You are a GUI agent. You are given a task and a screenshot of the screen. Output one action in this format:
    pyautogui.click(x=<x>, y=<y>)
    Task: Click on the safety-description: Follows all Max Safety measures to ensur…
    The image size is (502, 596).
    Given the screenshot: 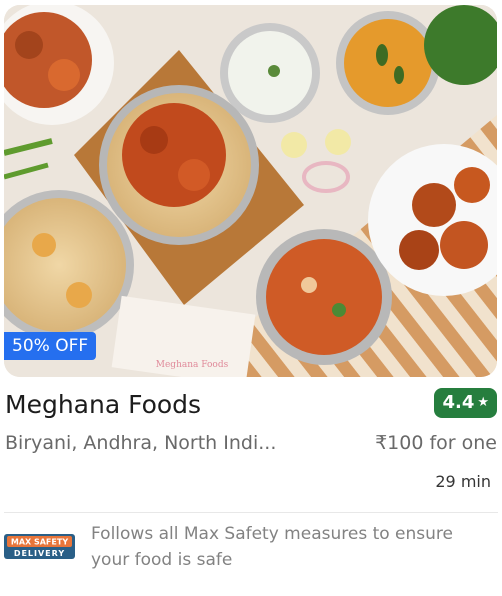 What is the action you would take?
    pyautogui.click(x=272, y=547)
    